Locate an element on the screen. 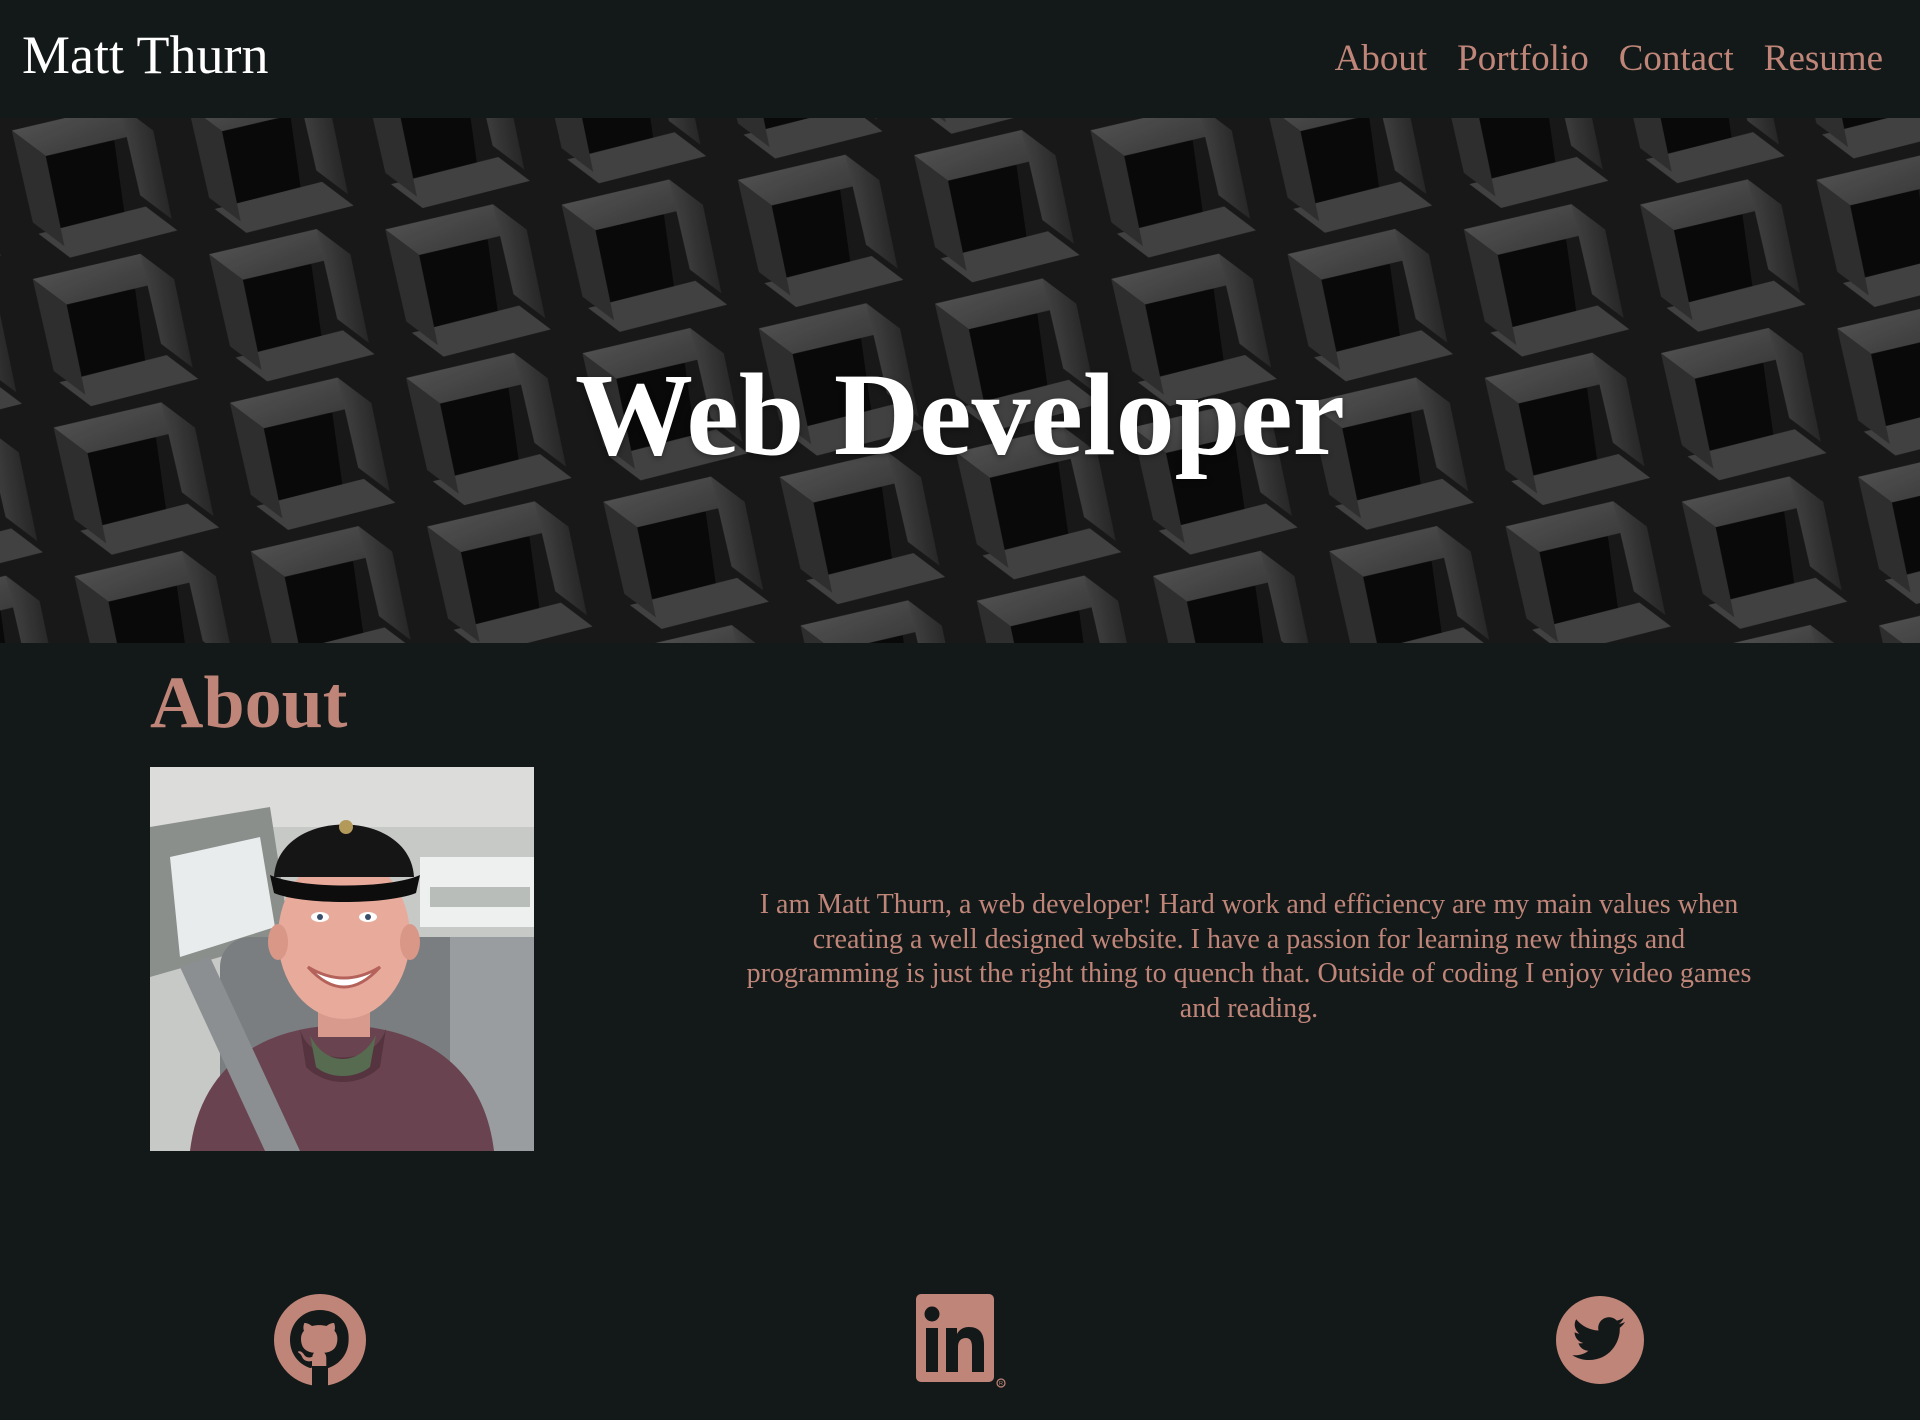  nav-link-portfolio: Portfolio is located at coordinates (1523, 59).